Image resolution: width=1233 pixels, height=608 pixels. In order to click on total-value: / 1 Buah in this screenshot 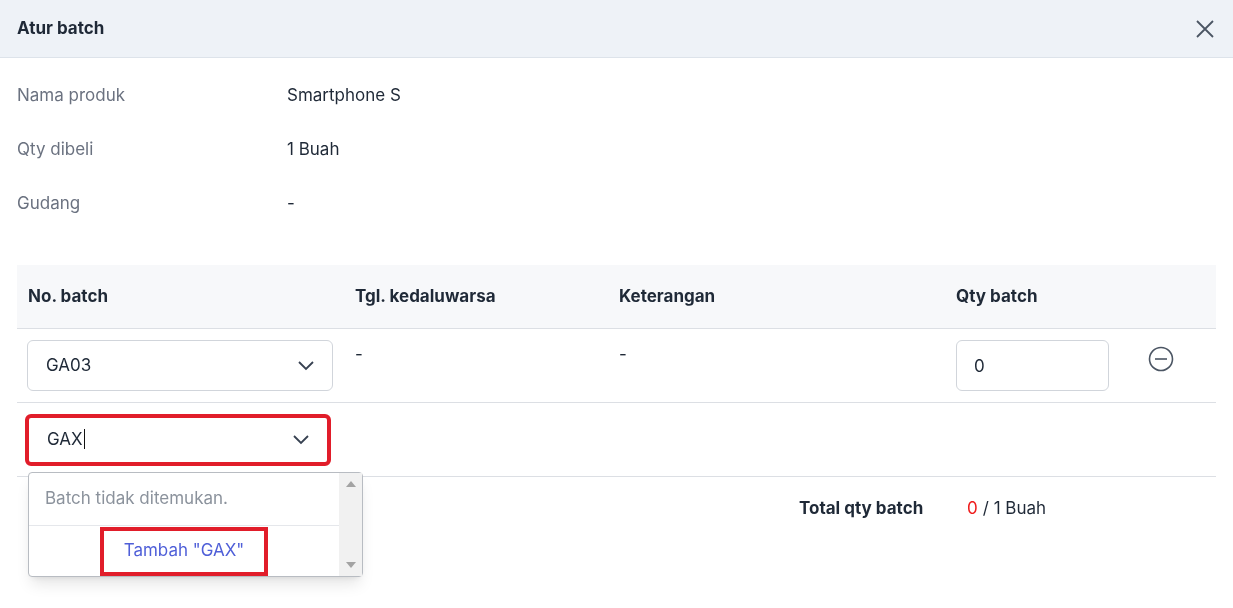, I will do `click(1014, 509)`.